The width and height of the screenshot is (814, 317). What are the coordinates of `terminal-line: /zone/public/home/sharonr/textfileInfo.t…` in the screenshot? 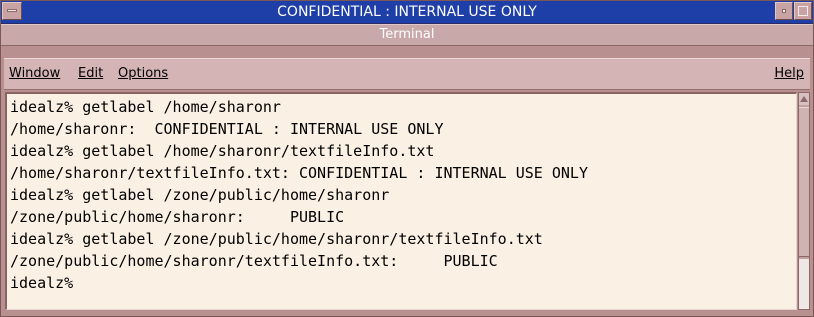 It's located at (254, 261).